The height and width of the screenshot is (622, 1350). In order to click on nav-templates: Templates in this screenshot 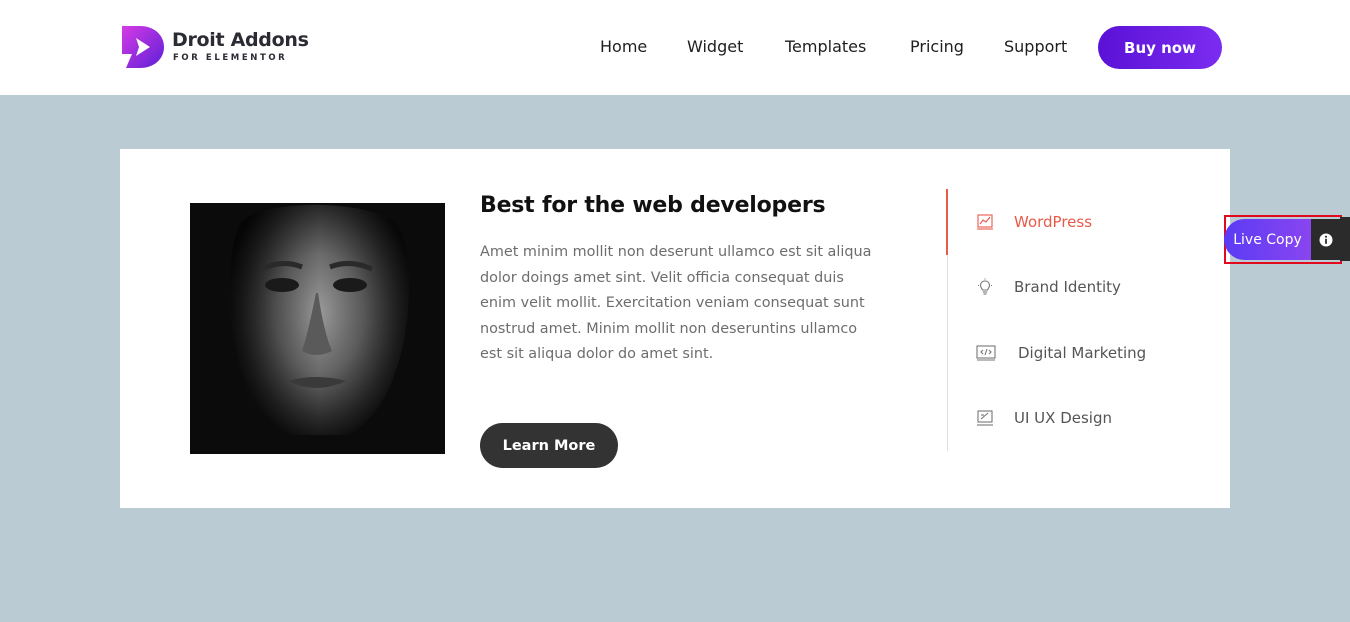, I will do `click(825, 46)`.